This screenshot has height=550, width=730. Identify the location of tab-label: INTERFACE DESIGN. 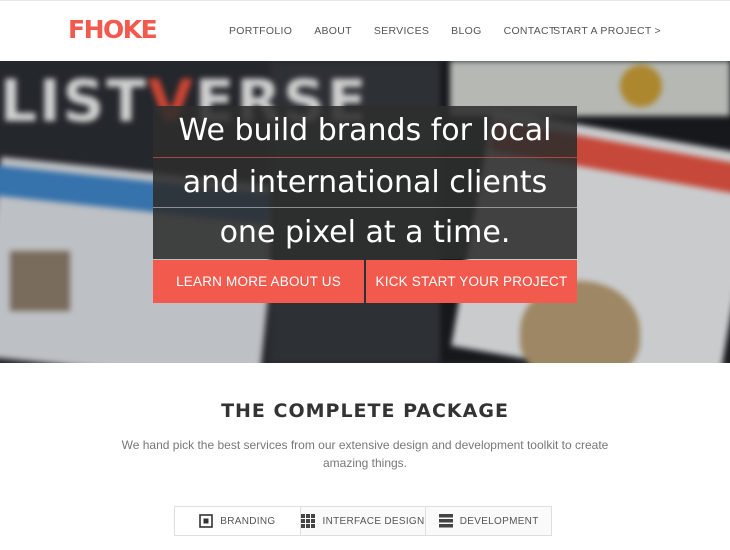
(373, 521).